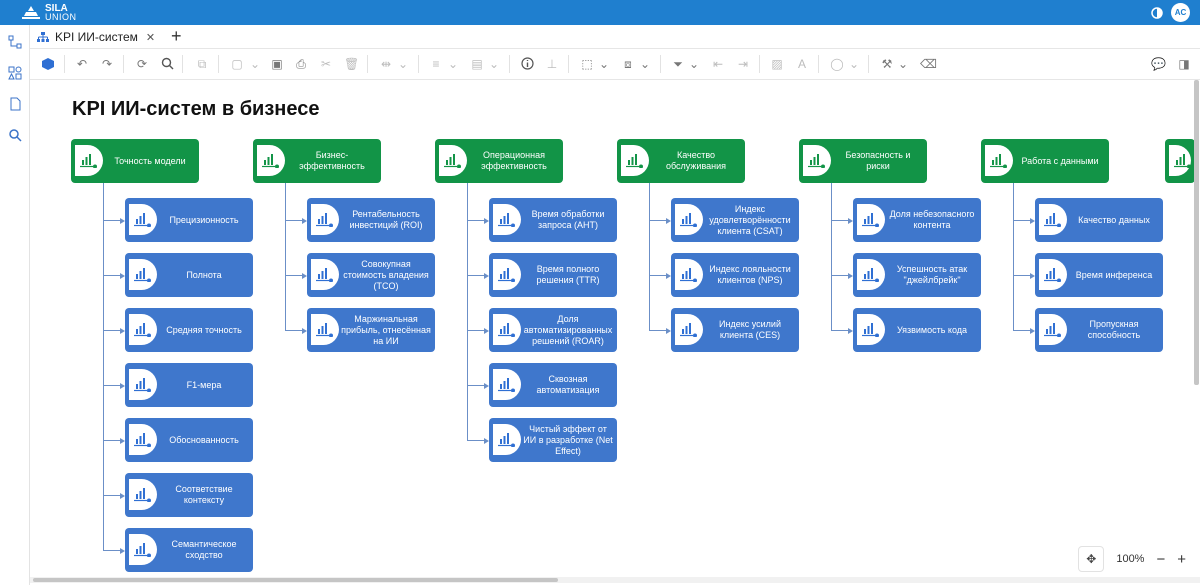 The image size is (1200, 585). Describe the element at coordinates (189, 440) in the screenshot. I see `metric-node: Обоснованность` at that location.